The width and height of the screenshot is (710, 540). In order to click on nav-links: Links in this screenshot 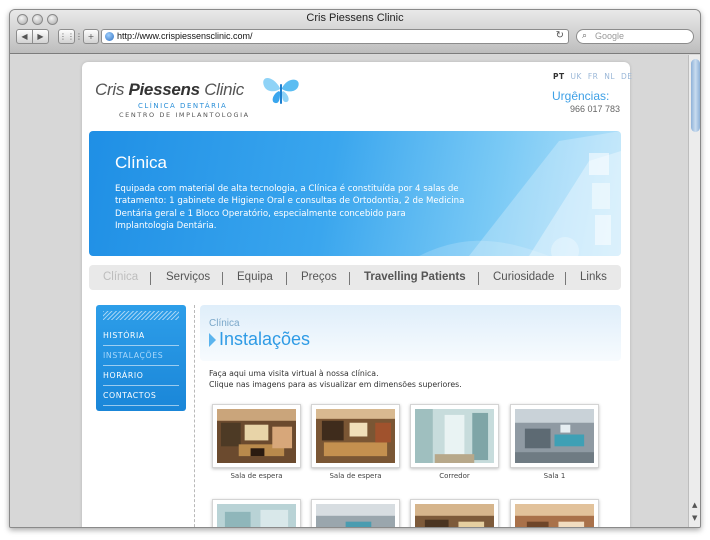, I will do `click(593, 277)`.